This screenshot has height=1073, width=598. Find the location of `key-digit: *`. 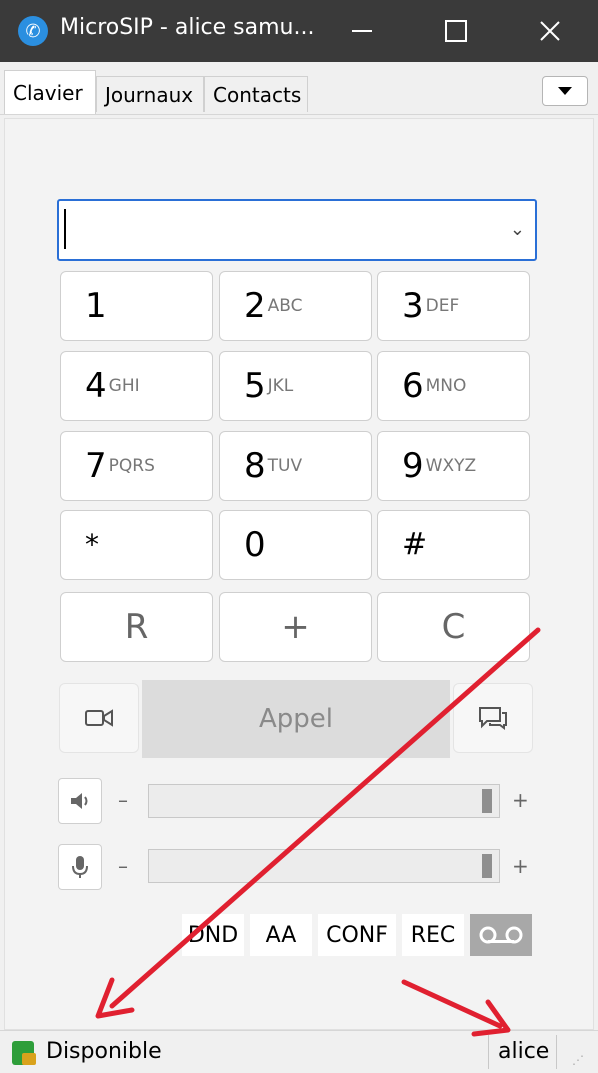

key-digit: * is located at coordinates (92, 544).